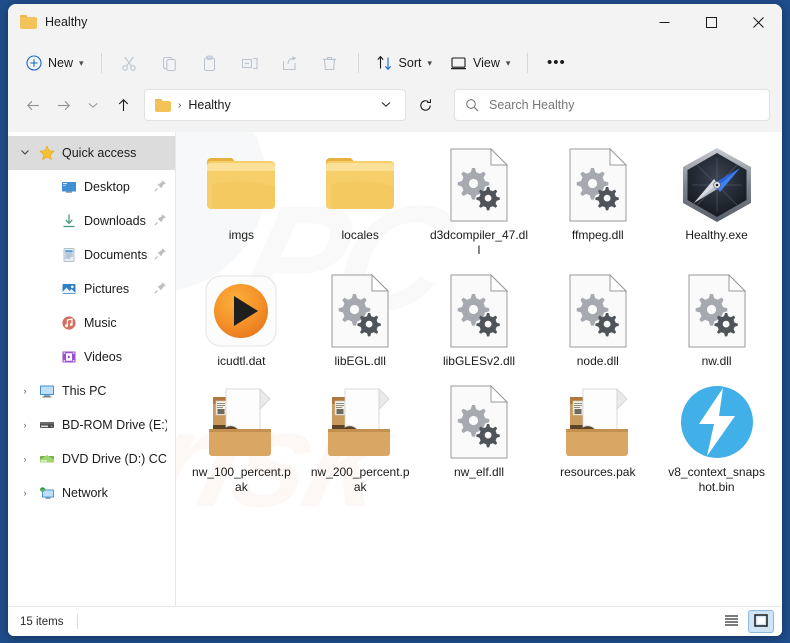 The height and width of the screenshot is (643, 790). Describe the element at coordinates (761, 621) in the screenshot. I see `large-icons-view-button` at that location.